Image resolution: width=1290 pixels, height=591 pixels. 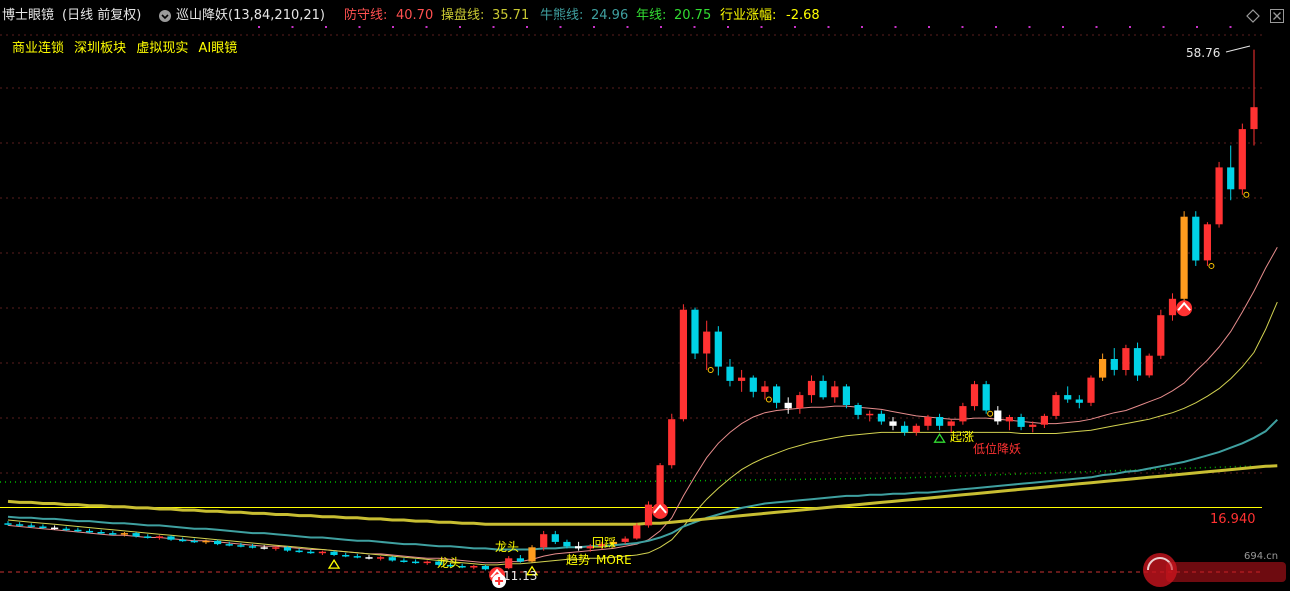 I want to click on annotation-label: 回踩, so click(x=604, y=543).